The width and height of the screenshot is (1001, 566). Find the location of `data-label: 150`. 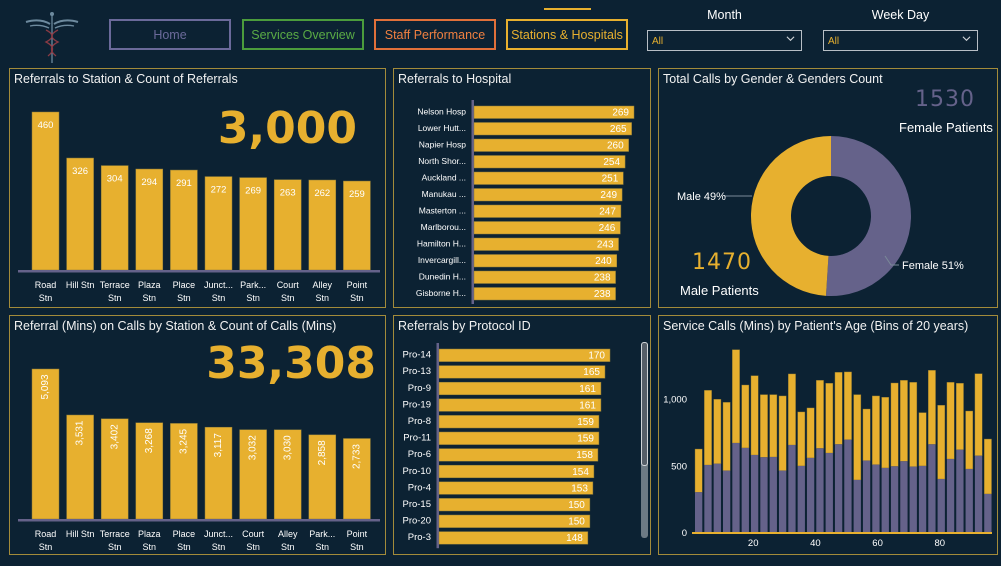

data-label: 150 is located at coordinates (576, 522).